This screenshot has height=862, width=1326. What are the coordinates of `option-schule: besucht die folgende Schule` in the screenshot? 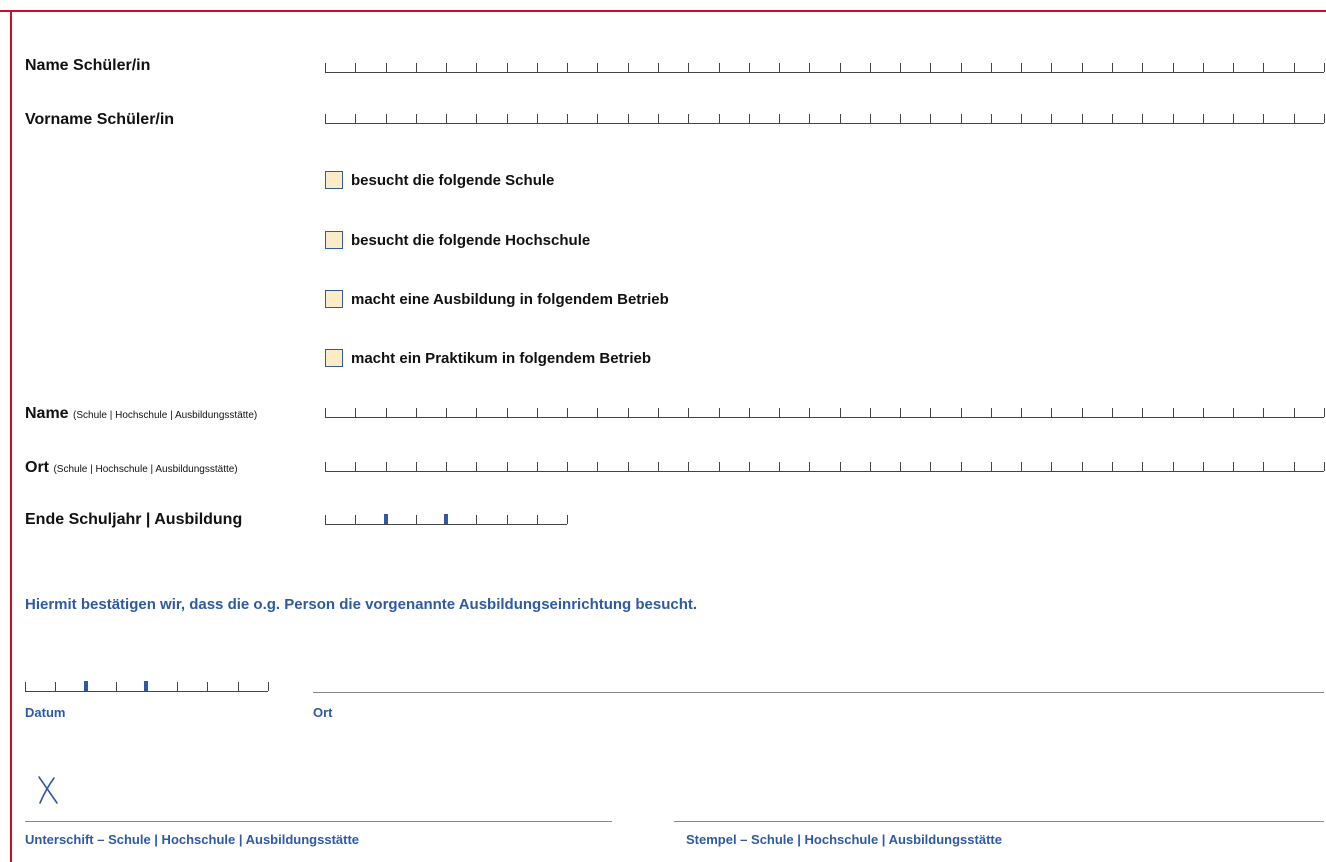 It's located at (439, 180).